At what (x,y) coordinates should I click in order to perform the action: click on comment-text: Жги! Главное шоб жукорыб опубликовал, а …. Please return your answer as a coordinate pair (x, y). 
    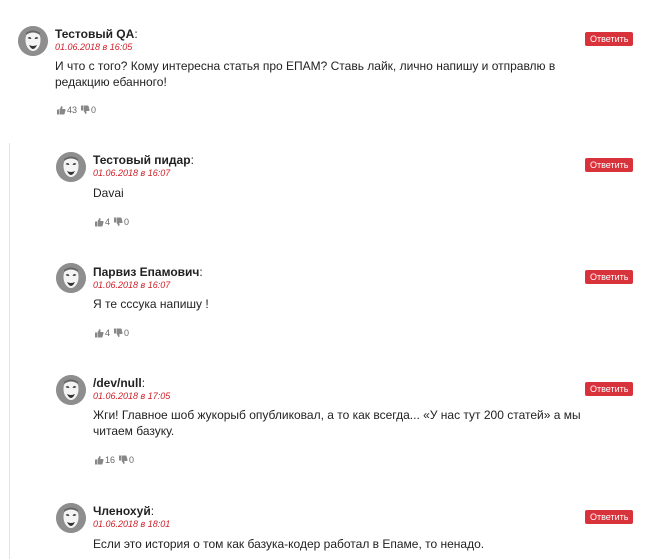
    Looking at the image, I should click on (337, 423).